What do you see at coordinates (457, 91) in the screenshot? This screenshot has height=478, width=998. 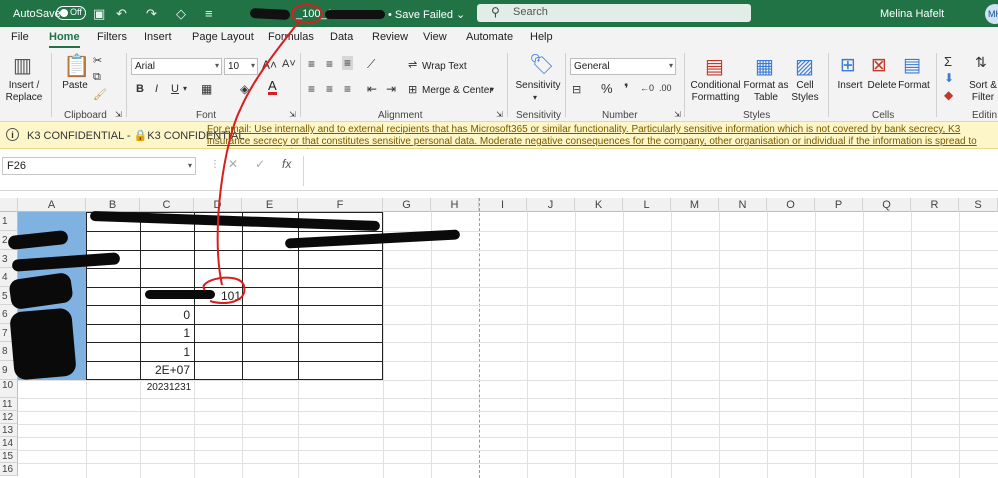 I see `merge-center-button: Merge & Center` at bounding box center [457, 91].